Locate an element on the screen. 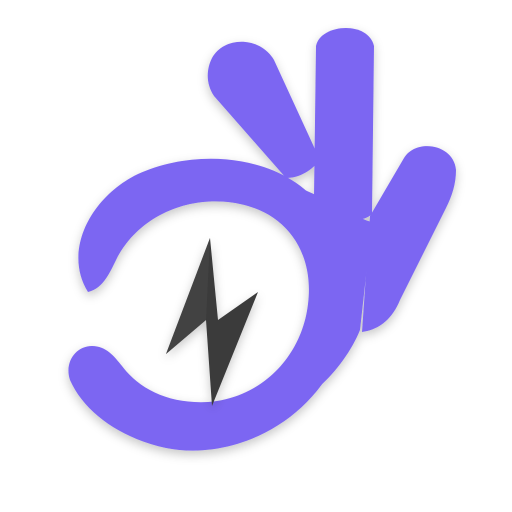 The width and height of the screenshot is (512, 512). index-finger-shape is located at coordinates (263, 109).